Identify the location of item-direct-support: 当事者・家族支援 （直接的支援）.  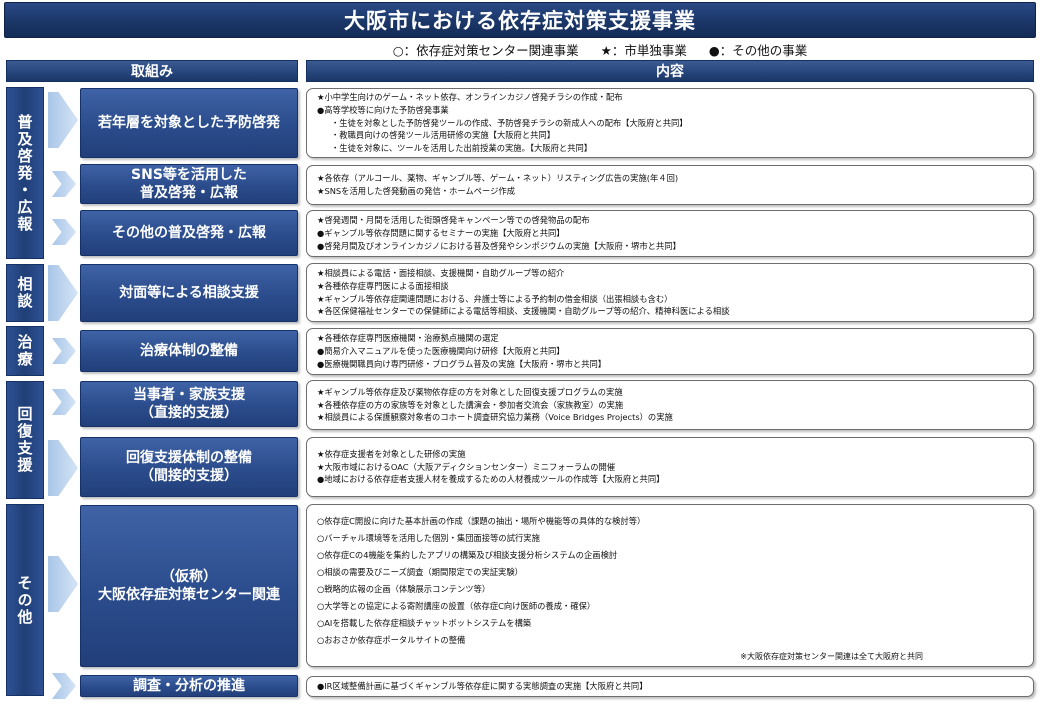
(189, 404).